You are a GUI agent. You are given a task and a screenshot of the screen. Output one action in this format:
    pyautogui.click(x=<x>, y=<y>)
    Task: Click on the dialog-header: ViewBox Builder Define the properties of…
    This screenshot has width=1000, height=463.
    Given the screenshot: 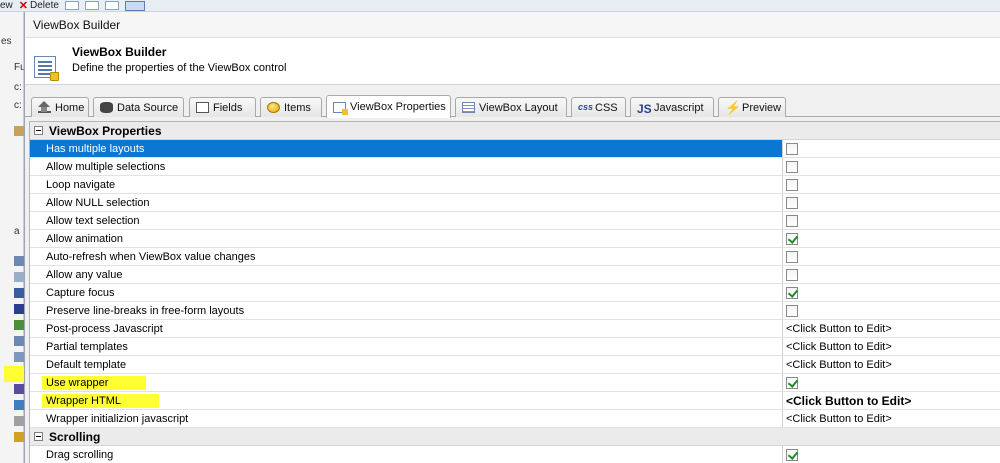 What is the action you would take?
    pyautogui.click(x=512, y=61)
    